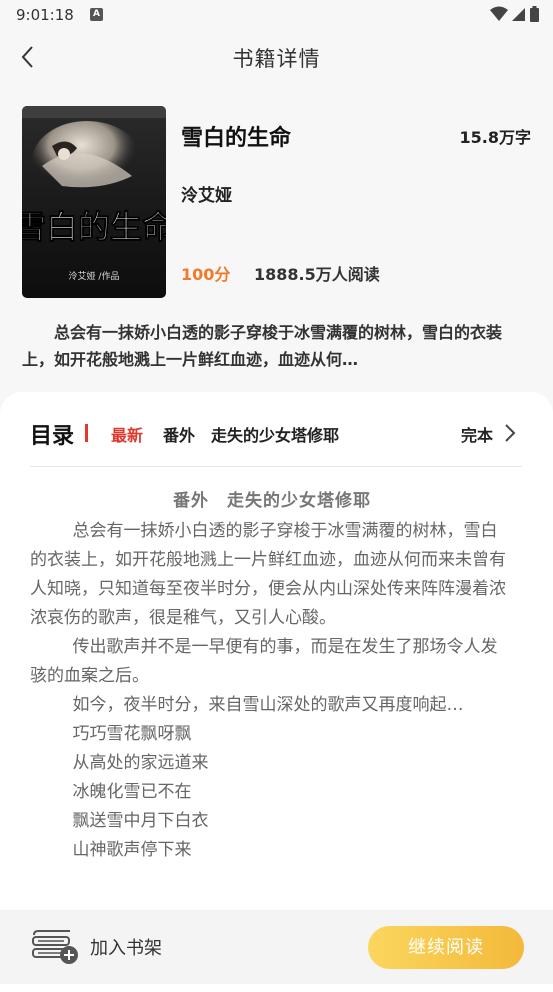  I want to click on book-cover-art: 雪白的生命 泠艾娅 /作品, so click(94, 202).